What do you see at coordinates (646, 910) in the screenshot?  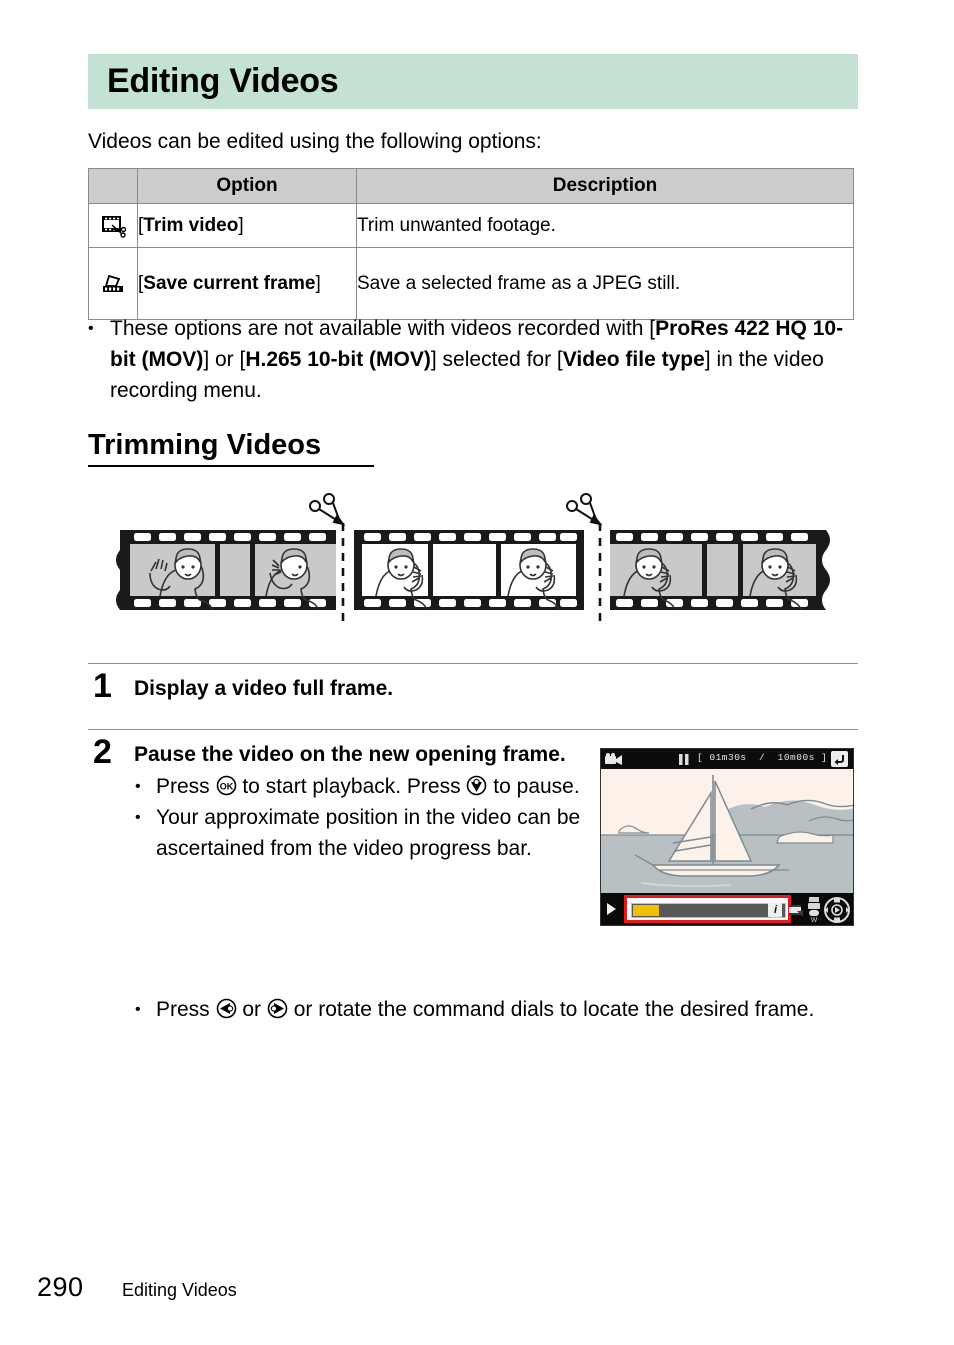 I see `video-progress-fill` at bounding box center [646, 910].